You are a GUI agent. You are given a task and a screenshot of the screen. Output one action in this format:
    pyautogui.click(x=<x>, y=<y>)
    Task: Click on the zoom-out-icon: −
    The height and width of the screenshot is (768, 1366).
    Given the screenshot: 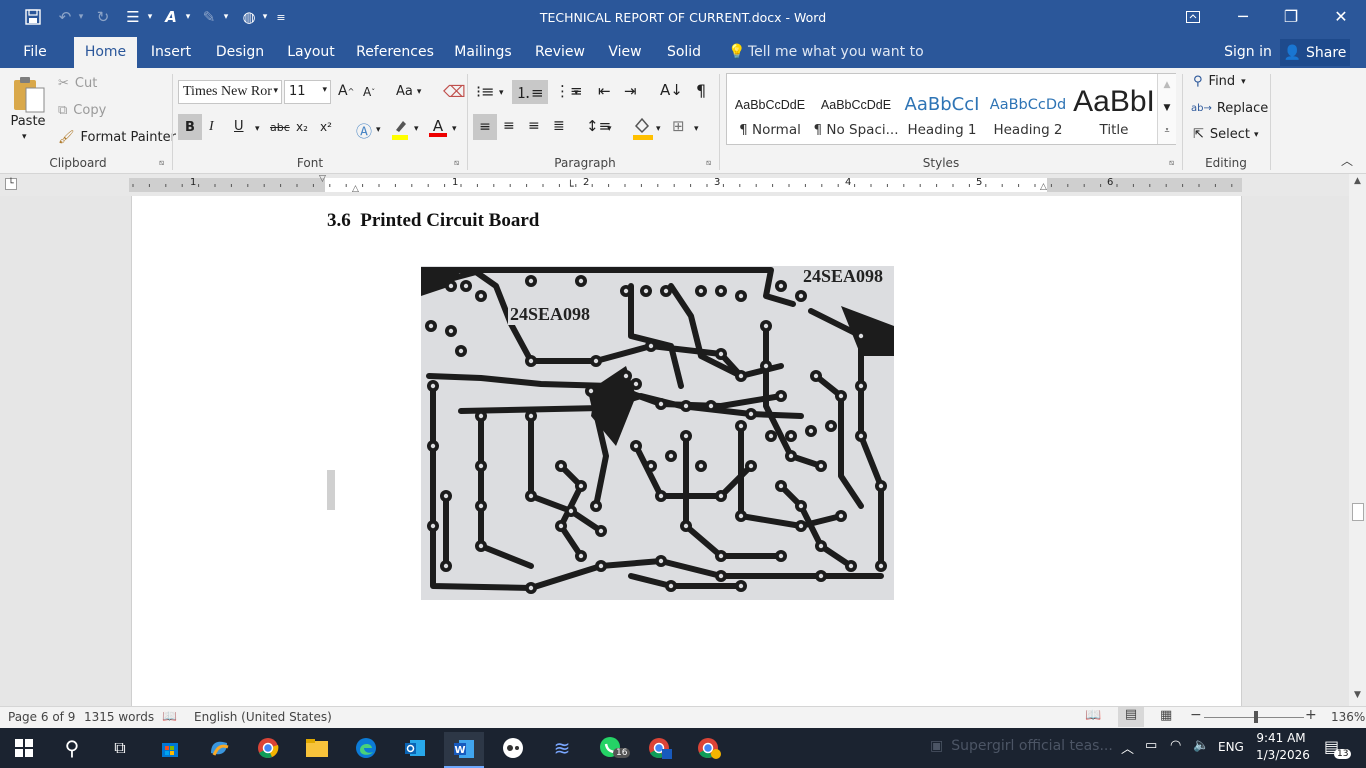 What is the action you would take?
    pyautogui.click(x=1196, y=715)
    